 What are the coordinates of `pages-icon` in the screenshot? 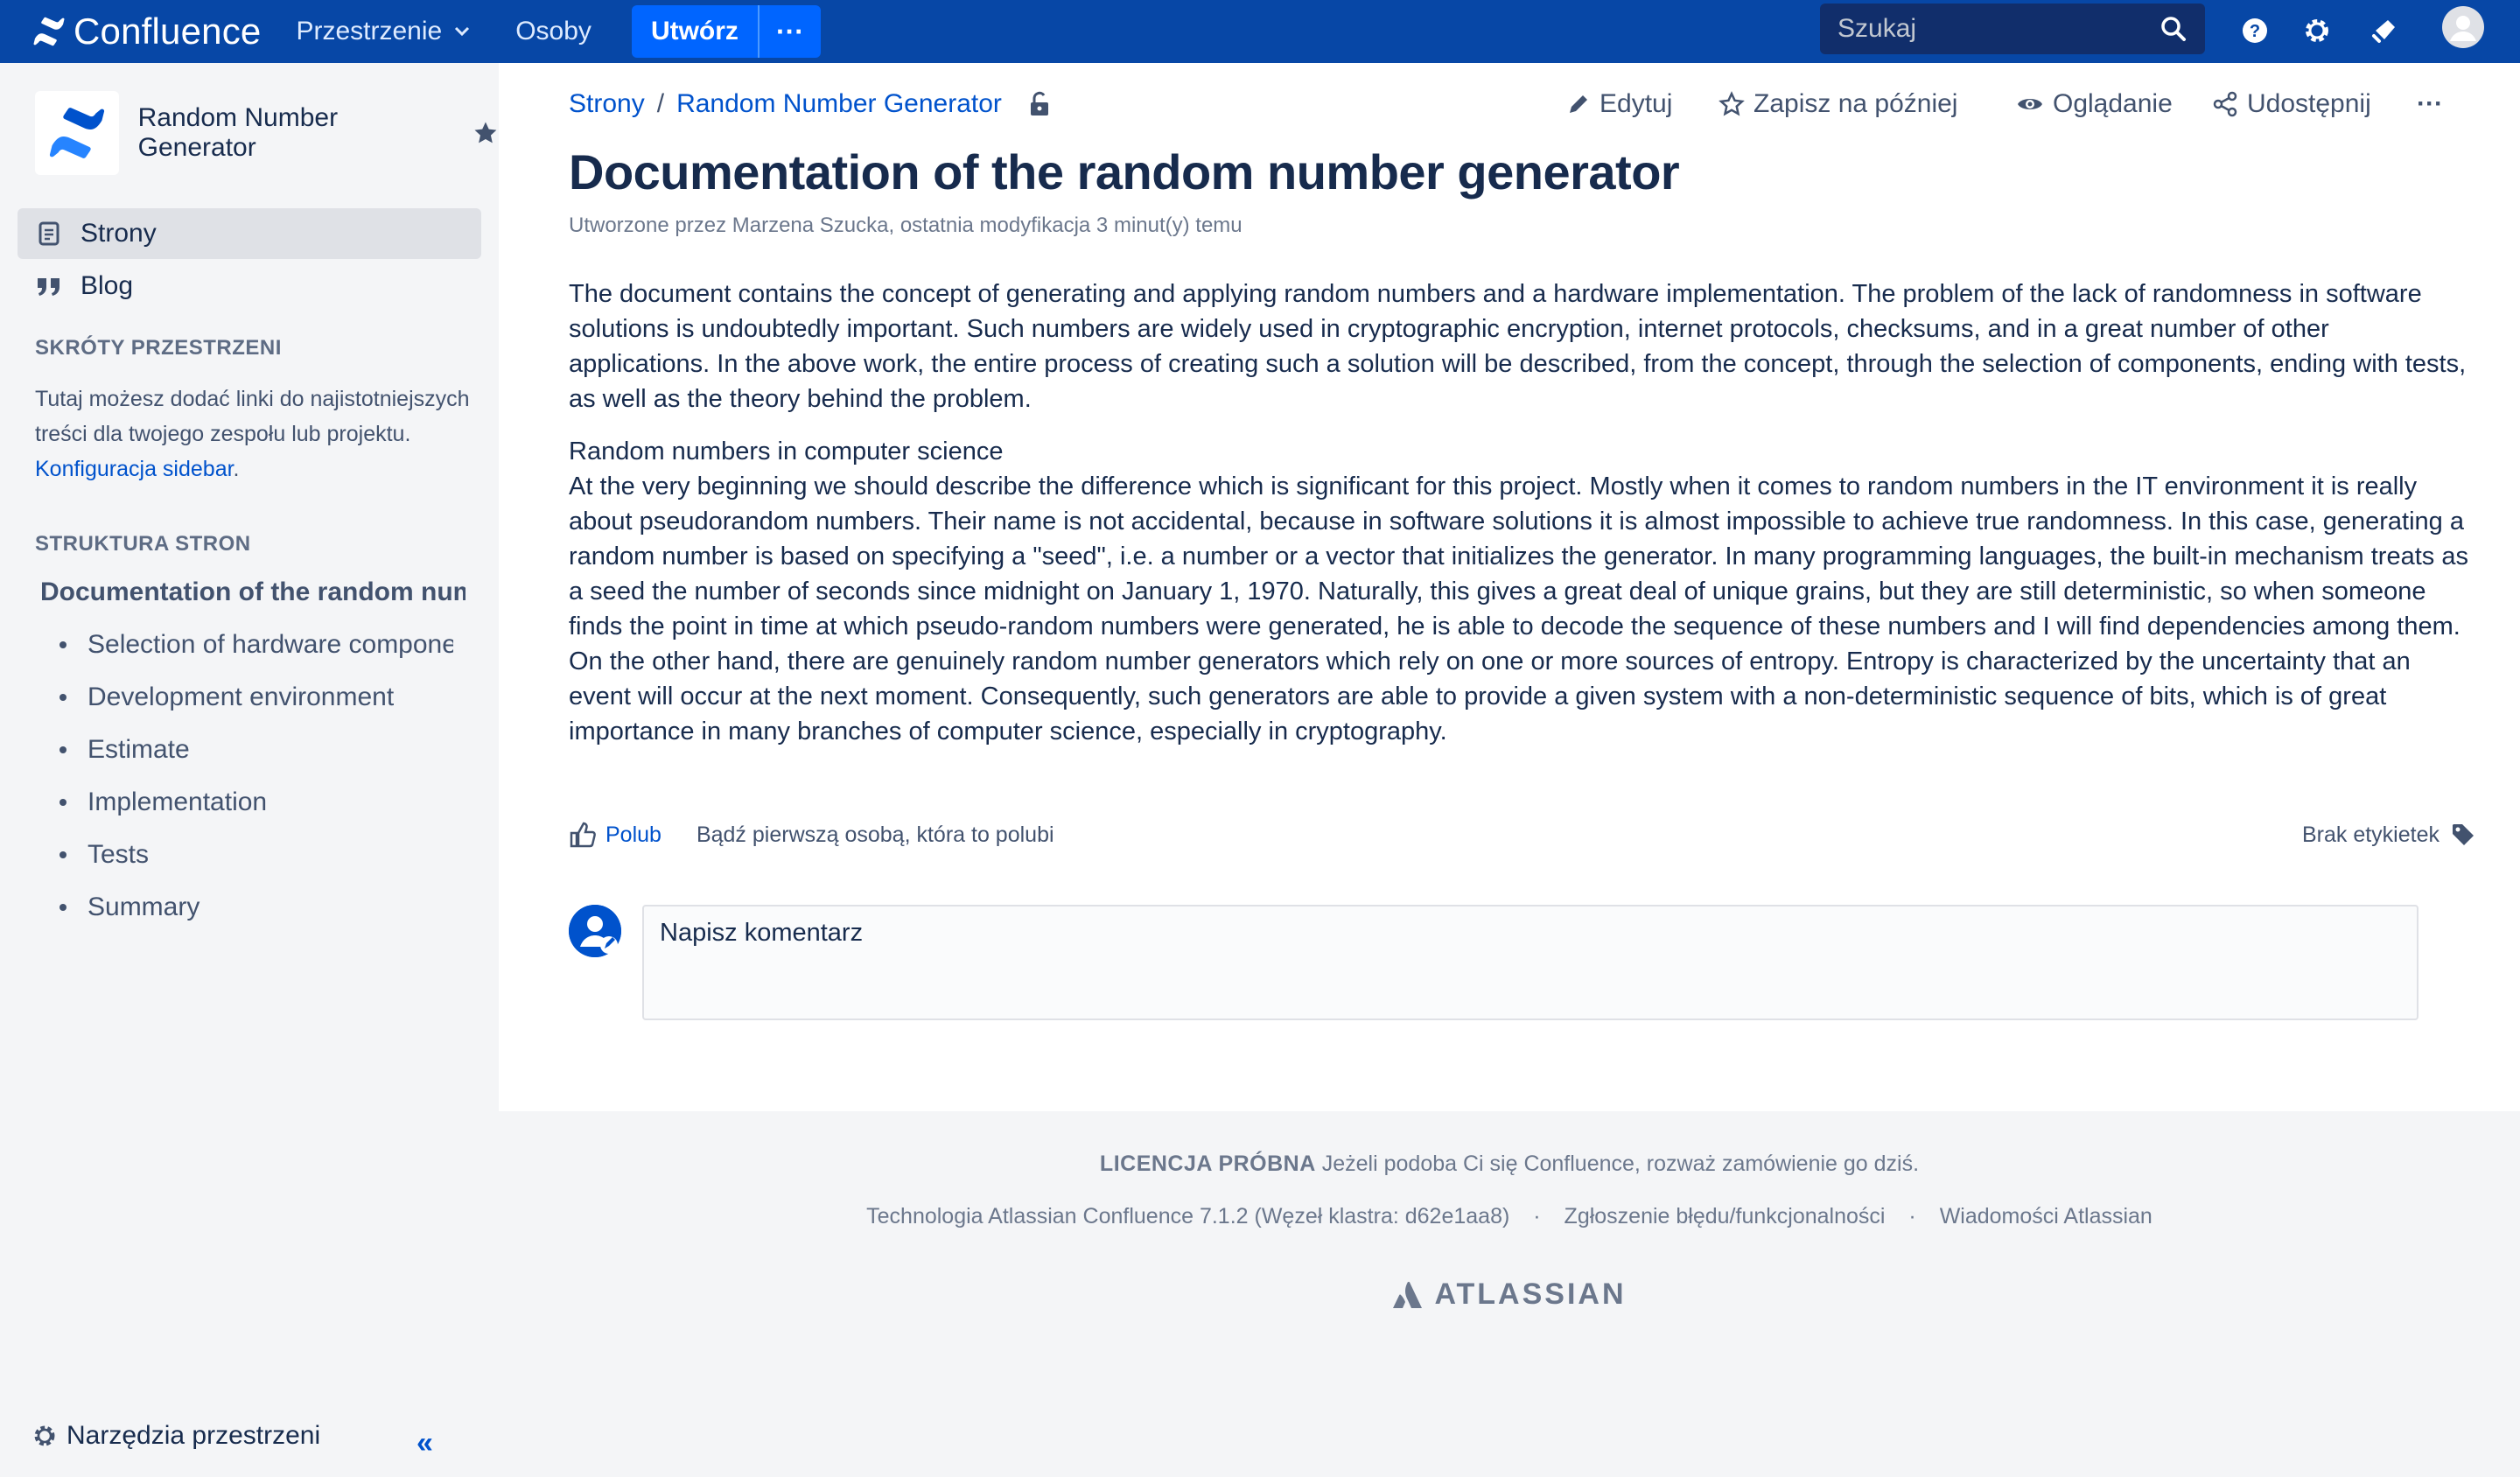 It's located at (49, 233).